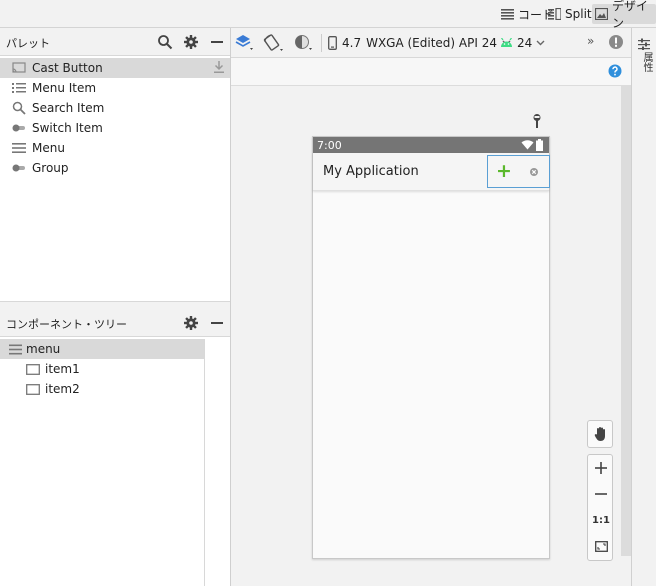  What do you see at coordinates (274, 43) in the screenshot?
I see `orientation-icon` at bounding box center [274, 43].